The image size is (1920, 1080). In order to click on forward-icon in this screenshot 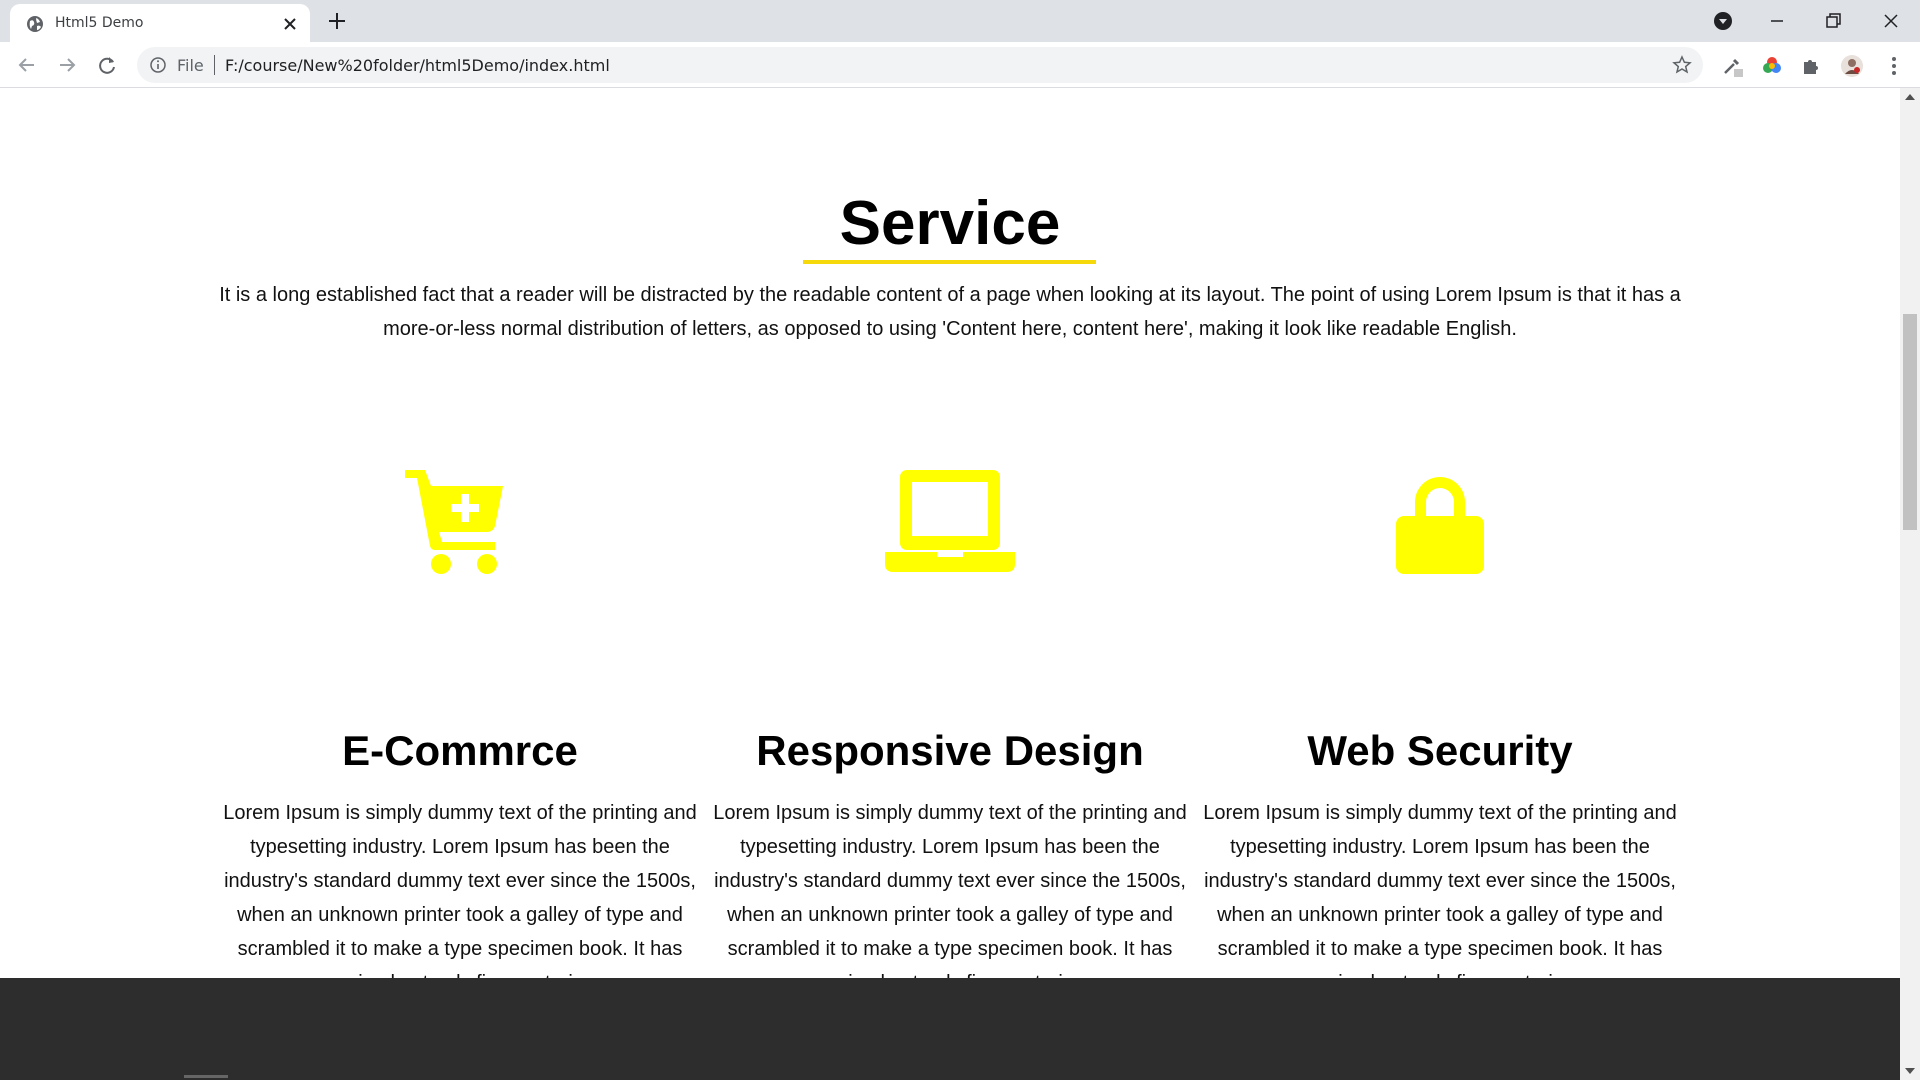, I will do `click(67, 65)`.